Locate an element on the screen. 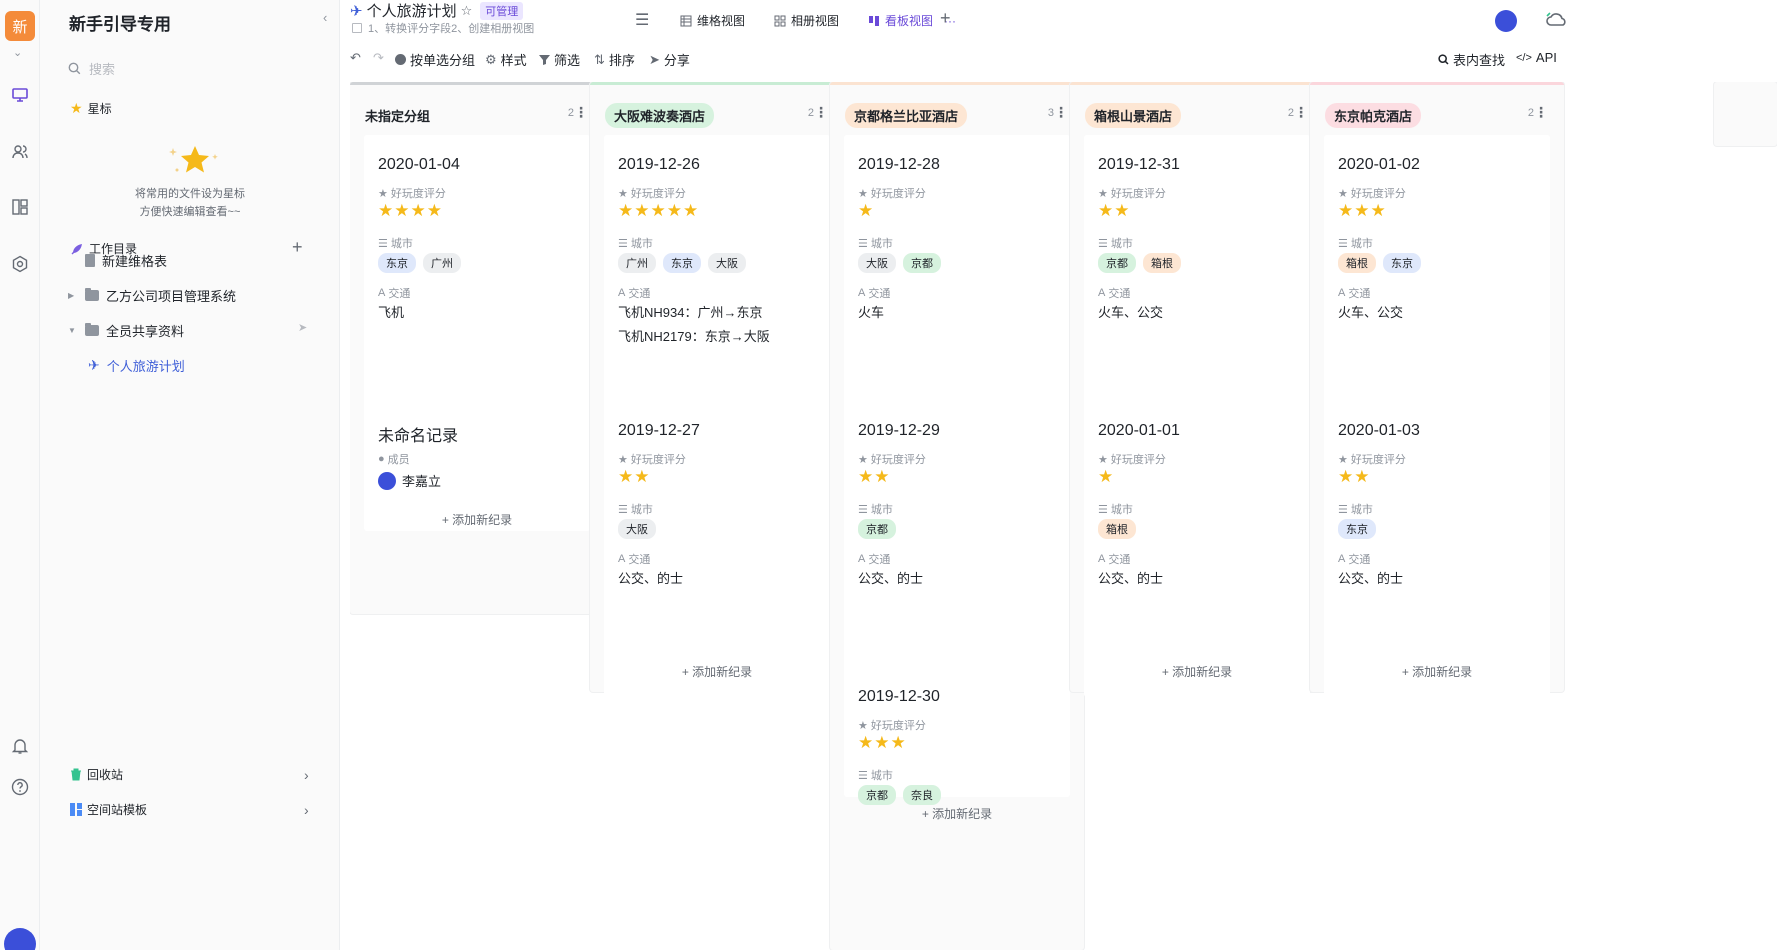  recycle-bin: 回收站 › is located at coordinates (189, 774).